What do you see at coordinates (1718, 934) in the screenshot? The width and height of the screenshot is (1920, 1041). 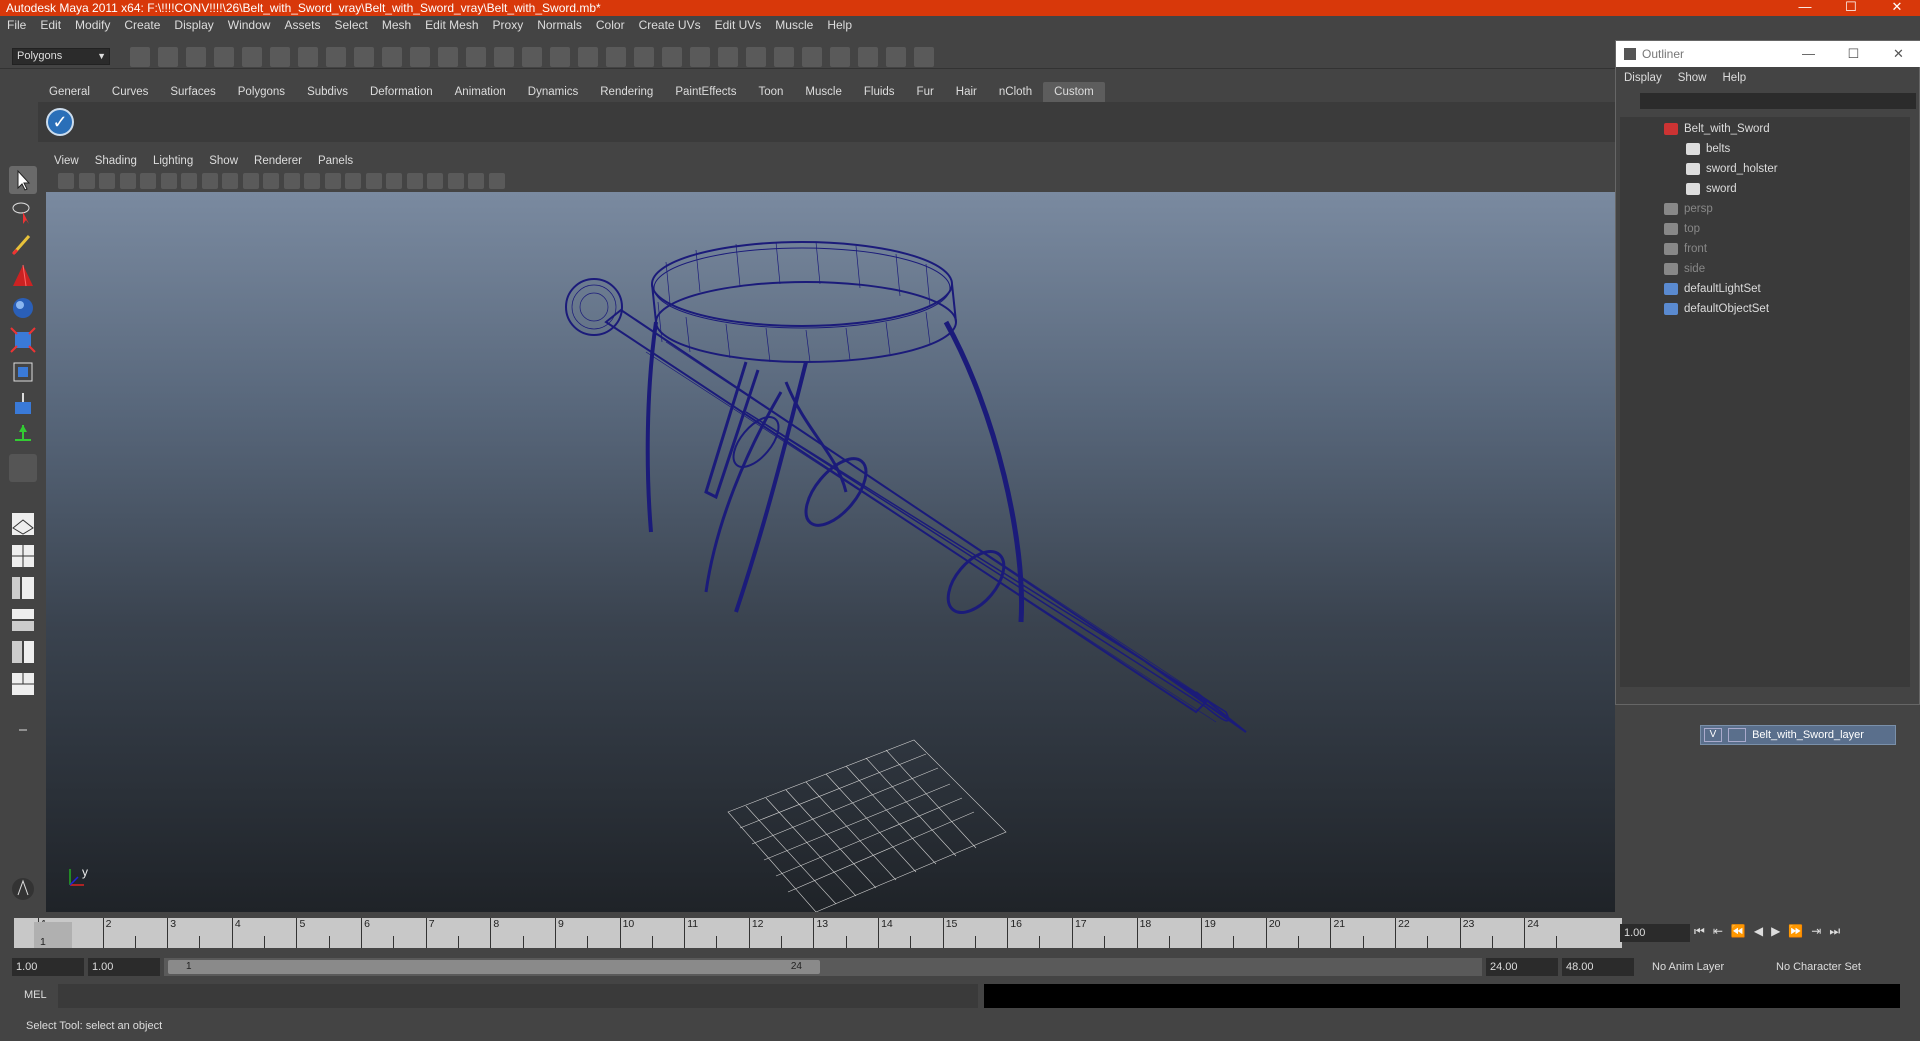 I see `step-back-key-icon: ⇤` at bounding box center [1718, 934].